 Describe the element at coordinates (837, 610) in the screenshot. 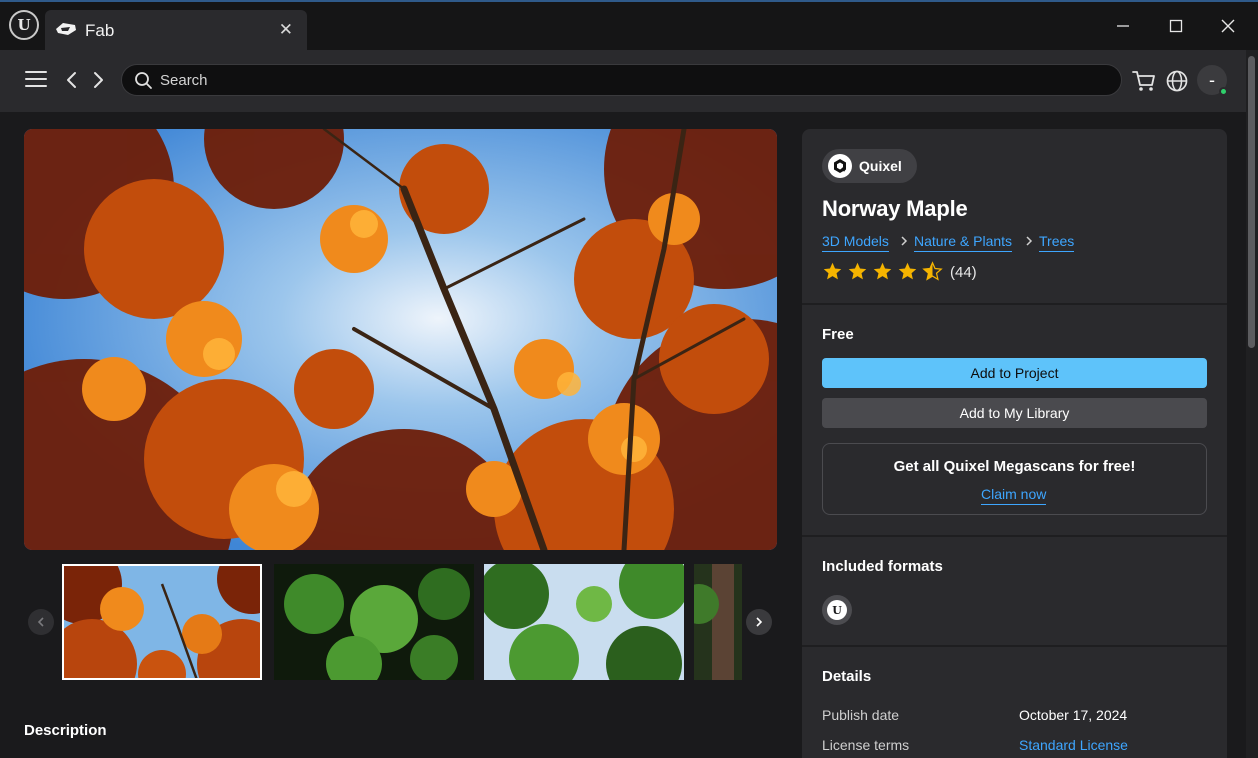

I see `unreal-engine-format-icon: U` at that location.